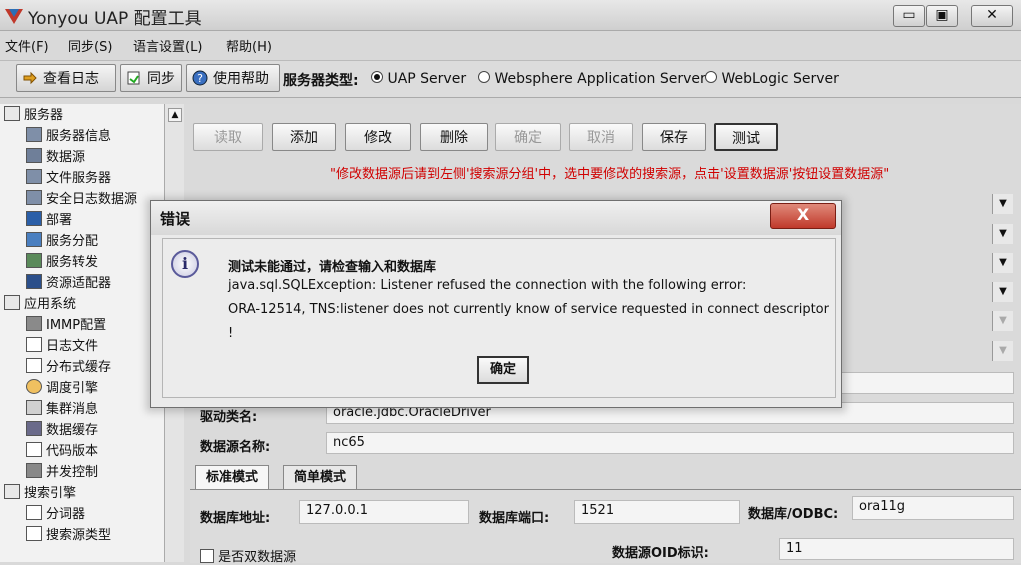 The image size is (1021, 565). I want to click on tree-item-label: 集群消息, so click(72, 409).